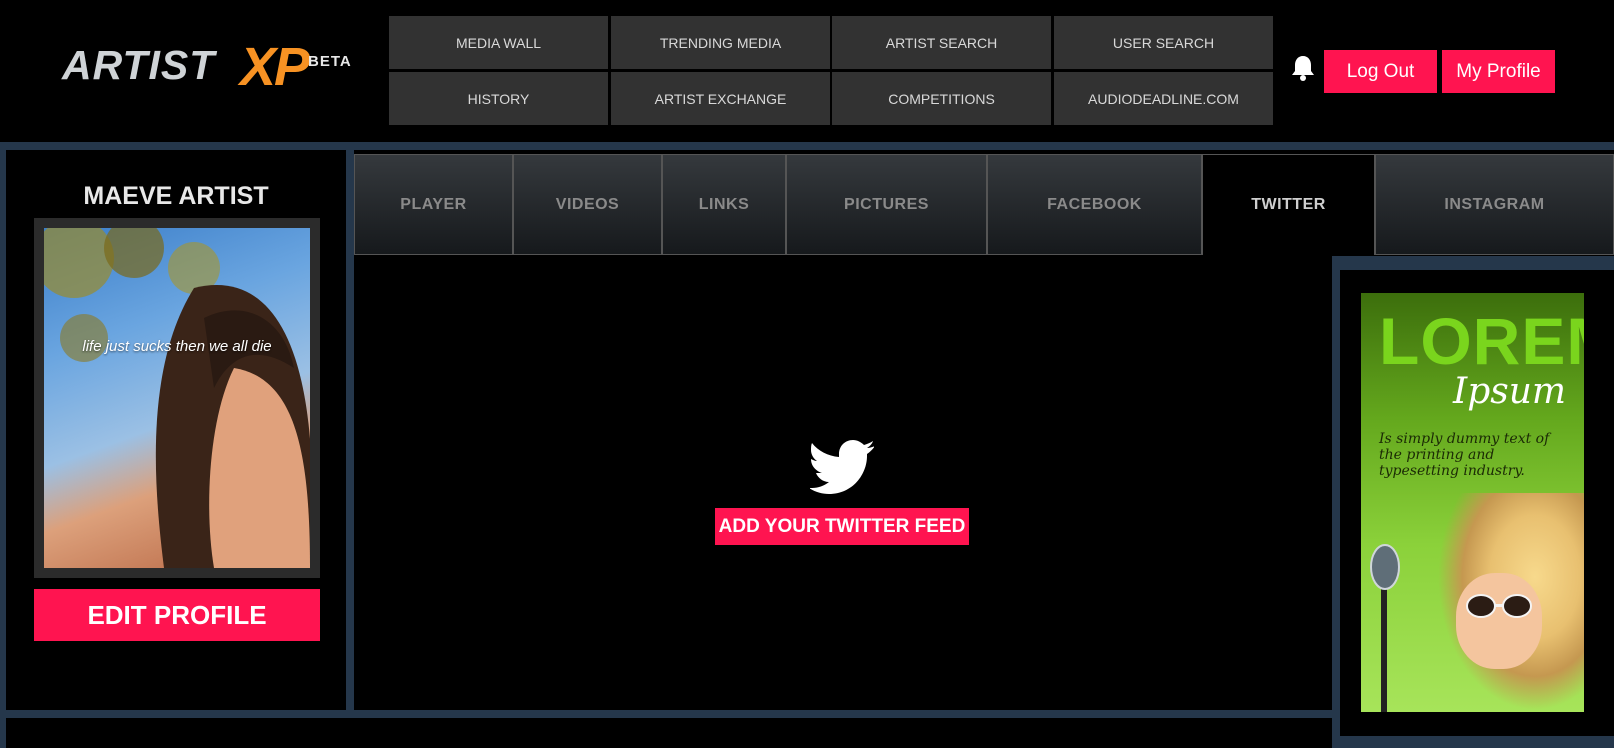 The image size is (1614, 748). What do you see at coordinates (3, 733) in the screenshot?
I see `bottom-left-border` at bounding box center [3, 733].